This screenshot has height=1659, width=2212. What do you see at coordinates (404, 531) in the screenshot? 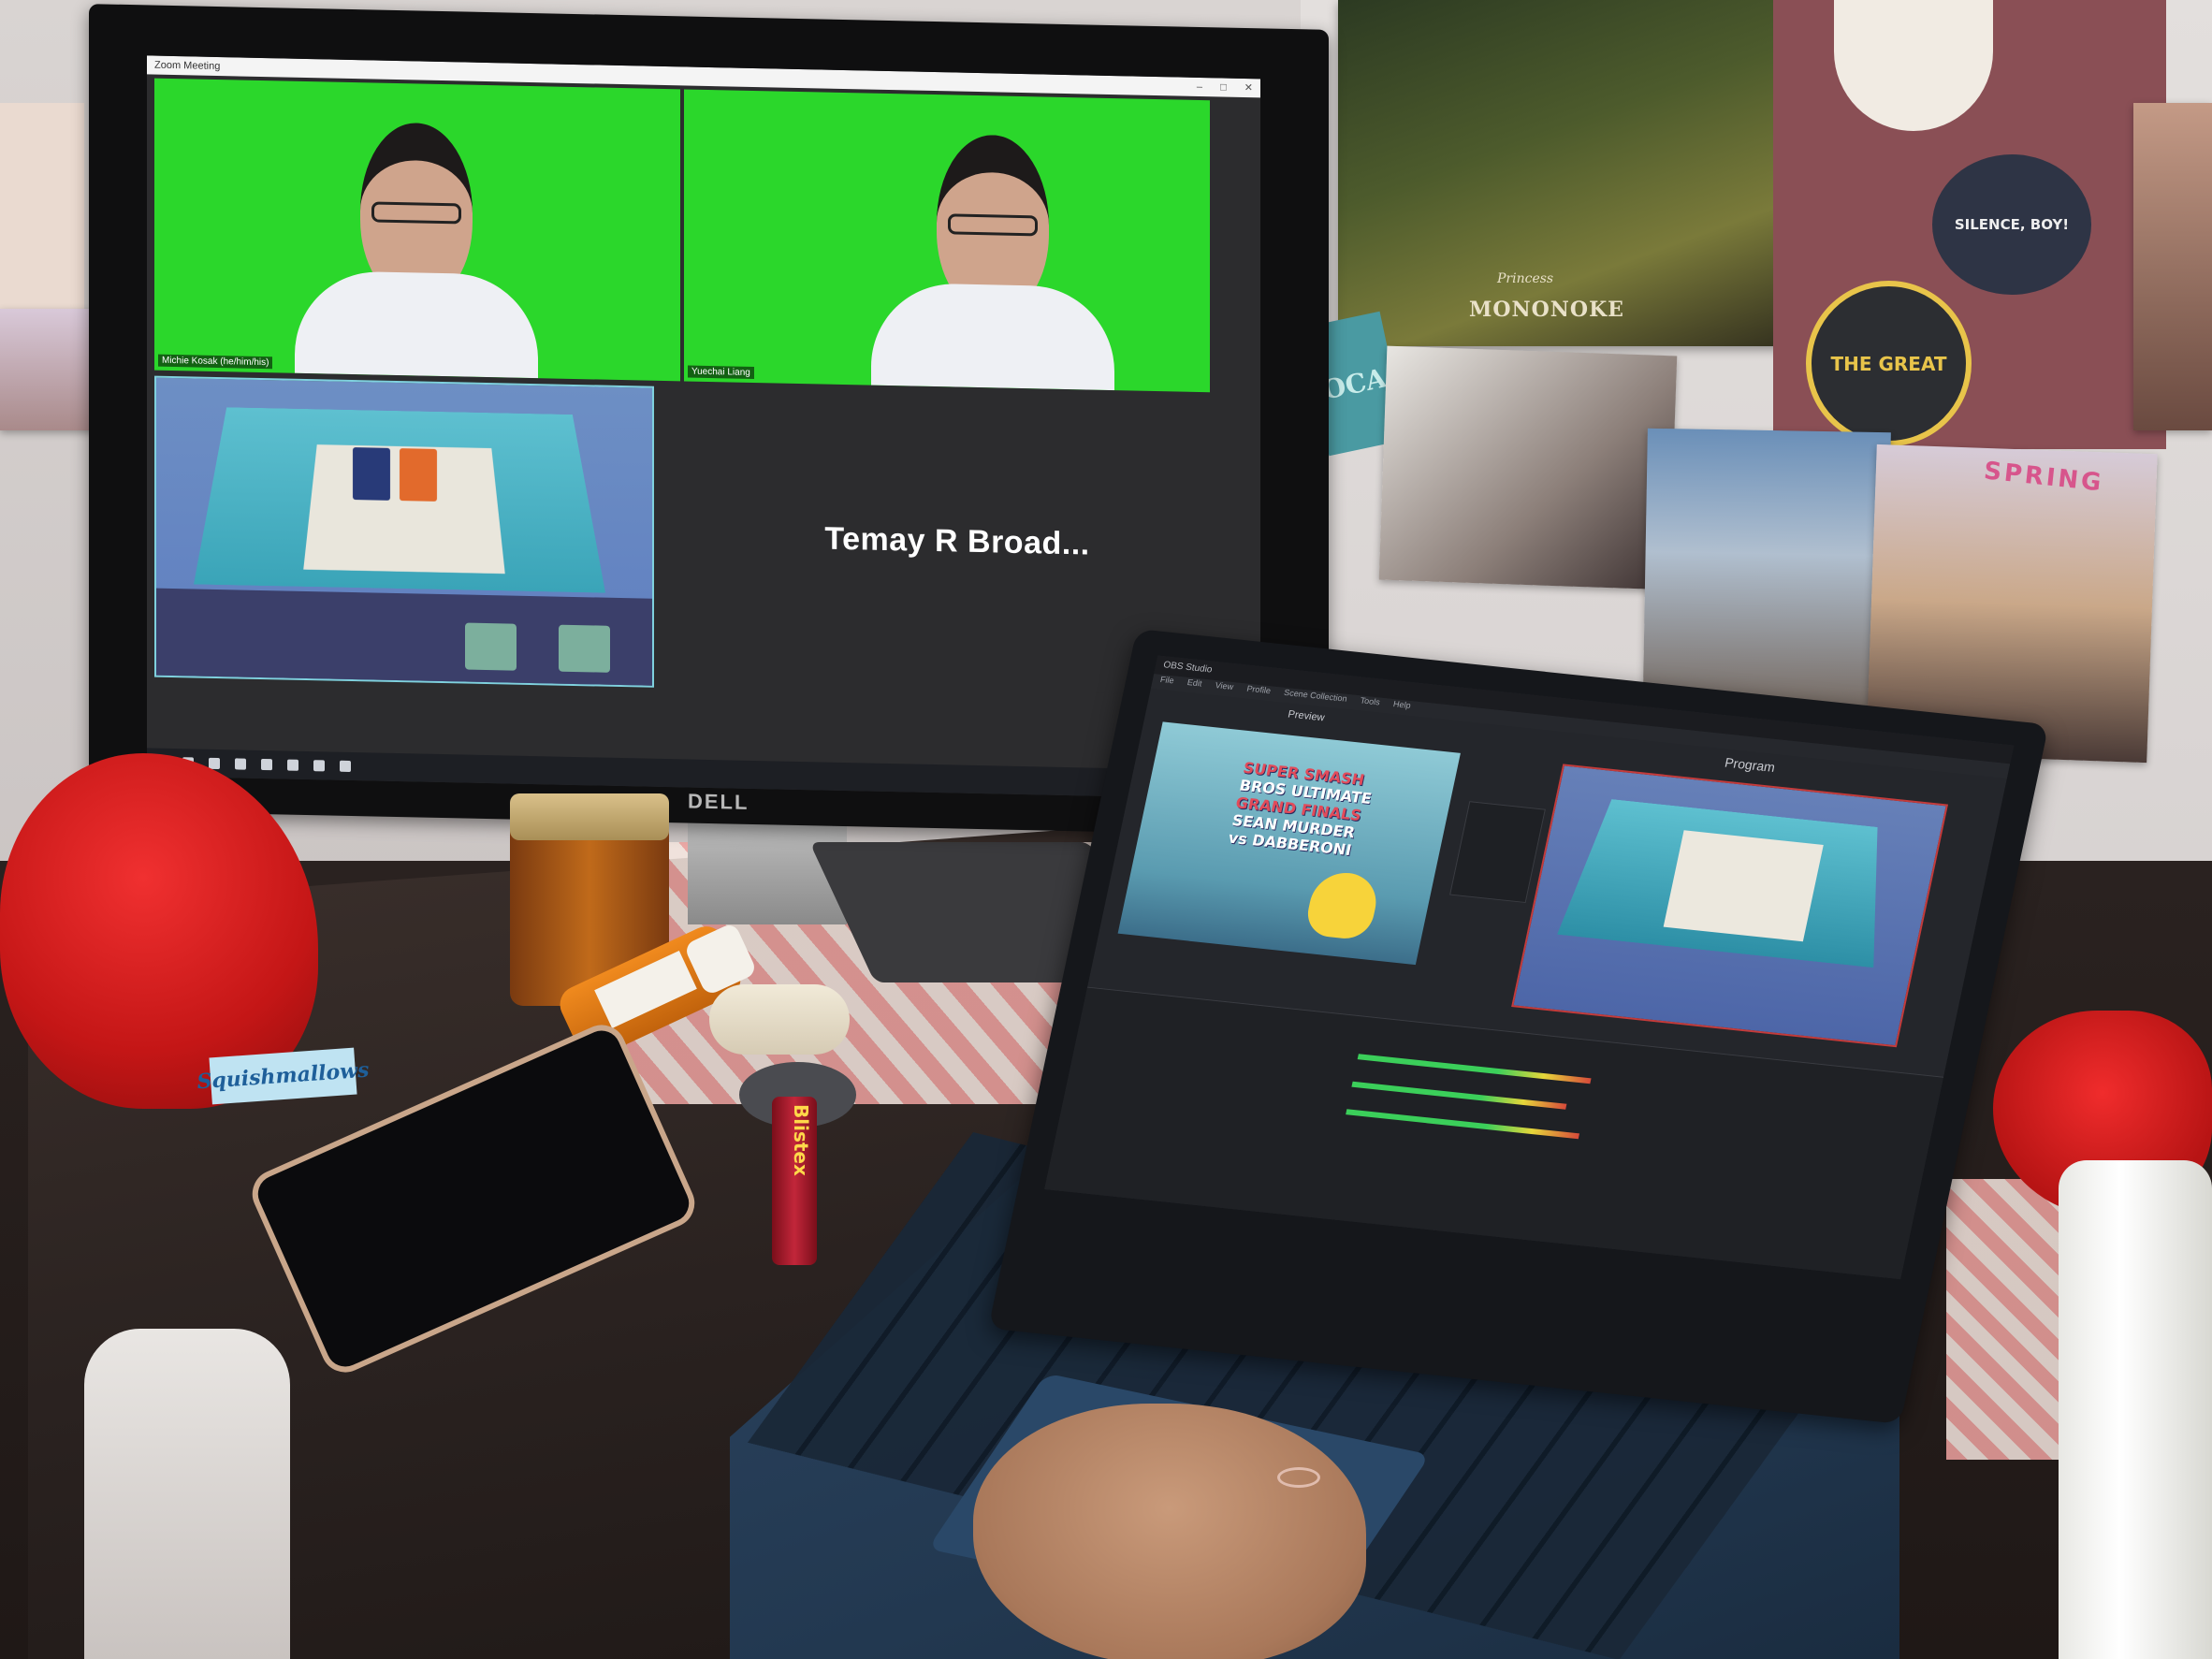
I see `screen-share-tile` at bounding box center [404, 531].